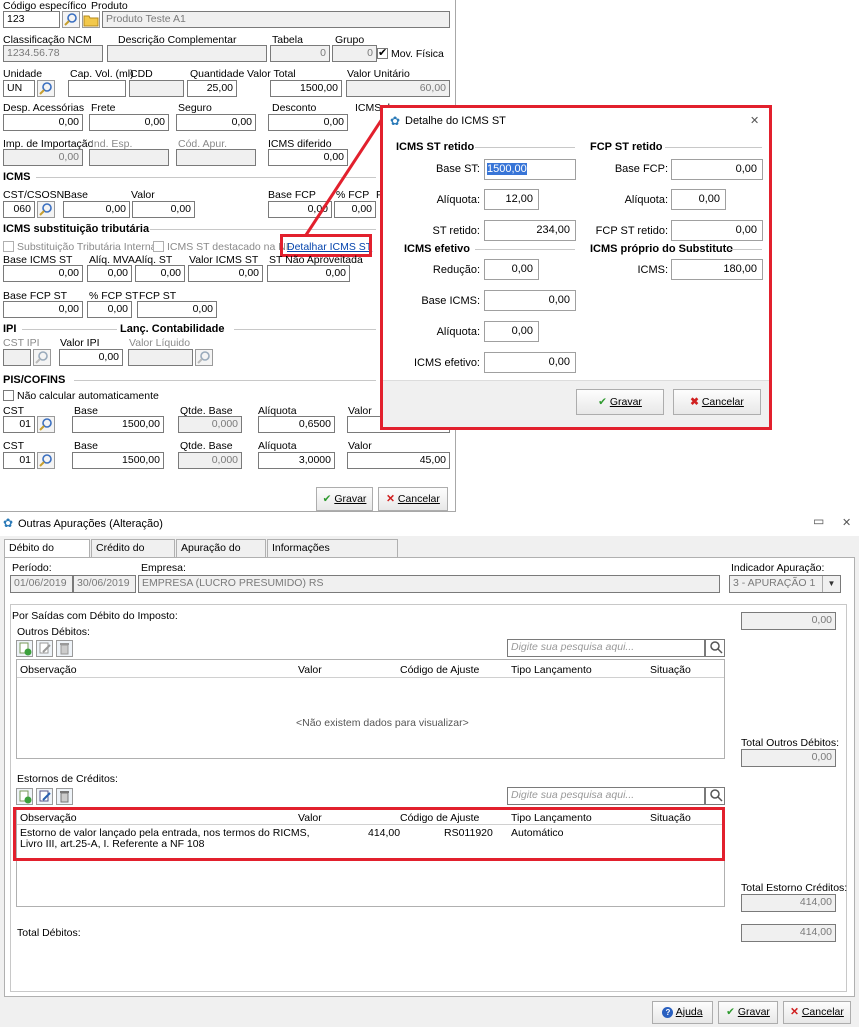 This screenshot has width=859, height=1027. Describe the element at coordinates (730, 1012) in the screenshot. I see `check-icon: ✔` at that location.